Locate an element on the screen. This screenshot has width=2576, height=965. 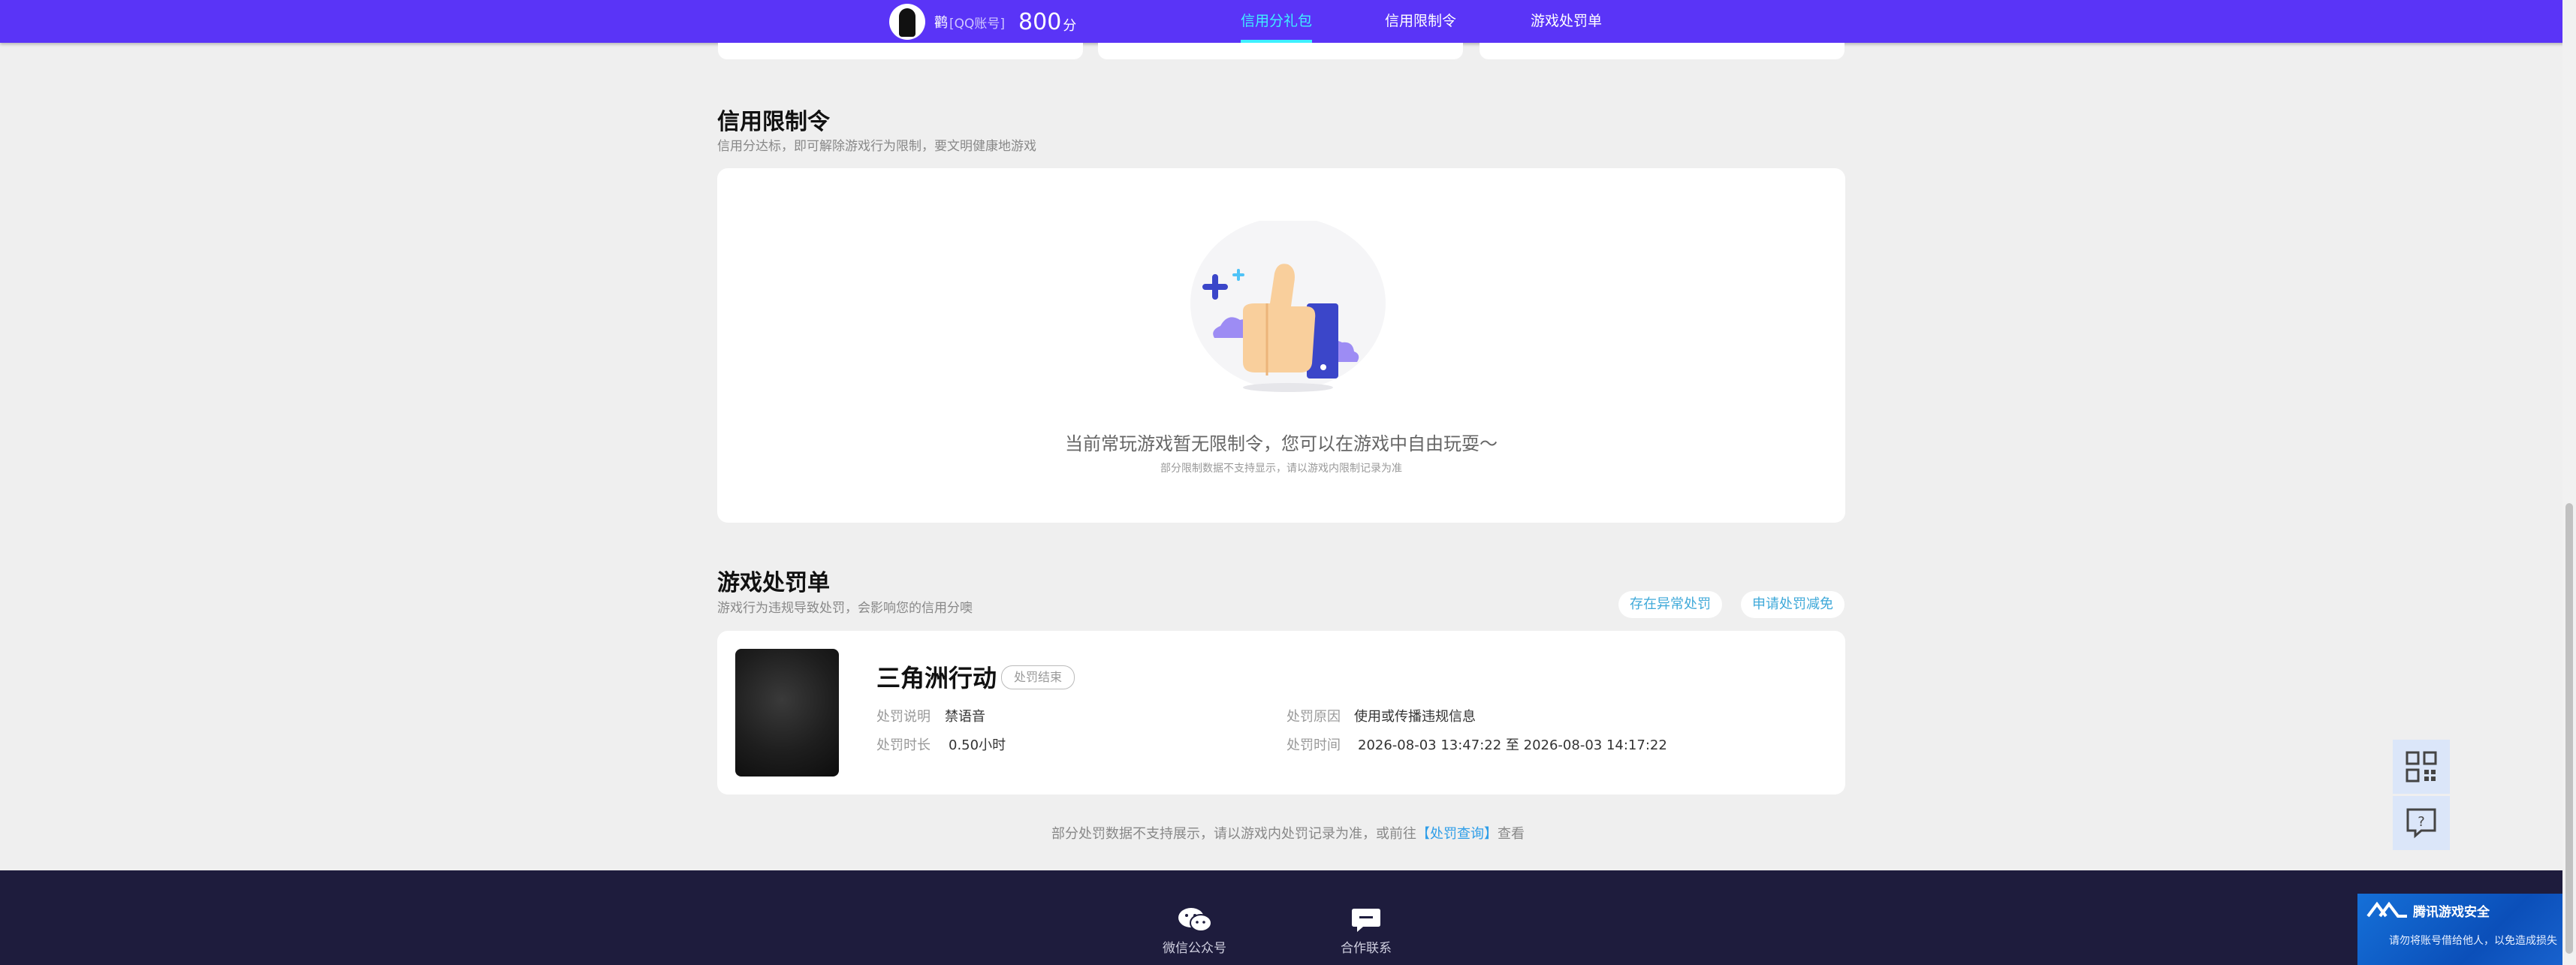
help-chat-icon: ? is located at coordinates (2421, 823).